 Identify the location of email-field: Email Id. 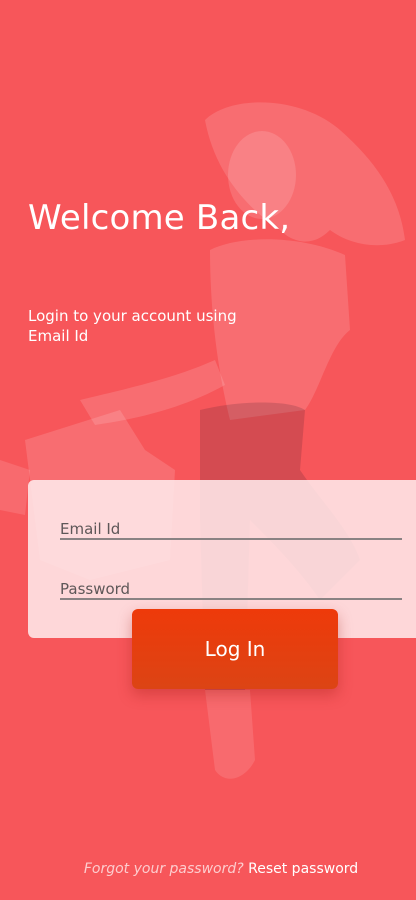
(231, 519).